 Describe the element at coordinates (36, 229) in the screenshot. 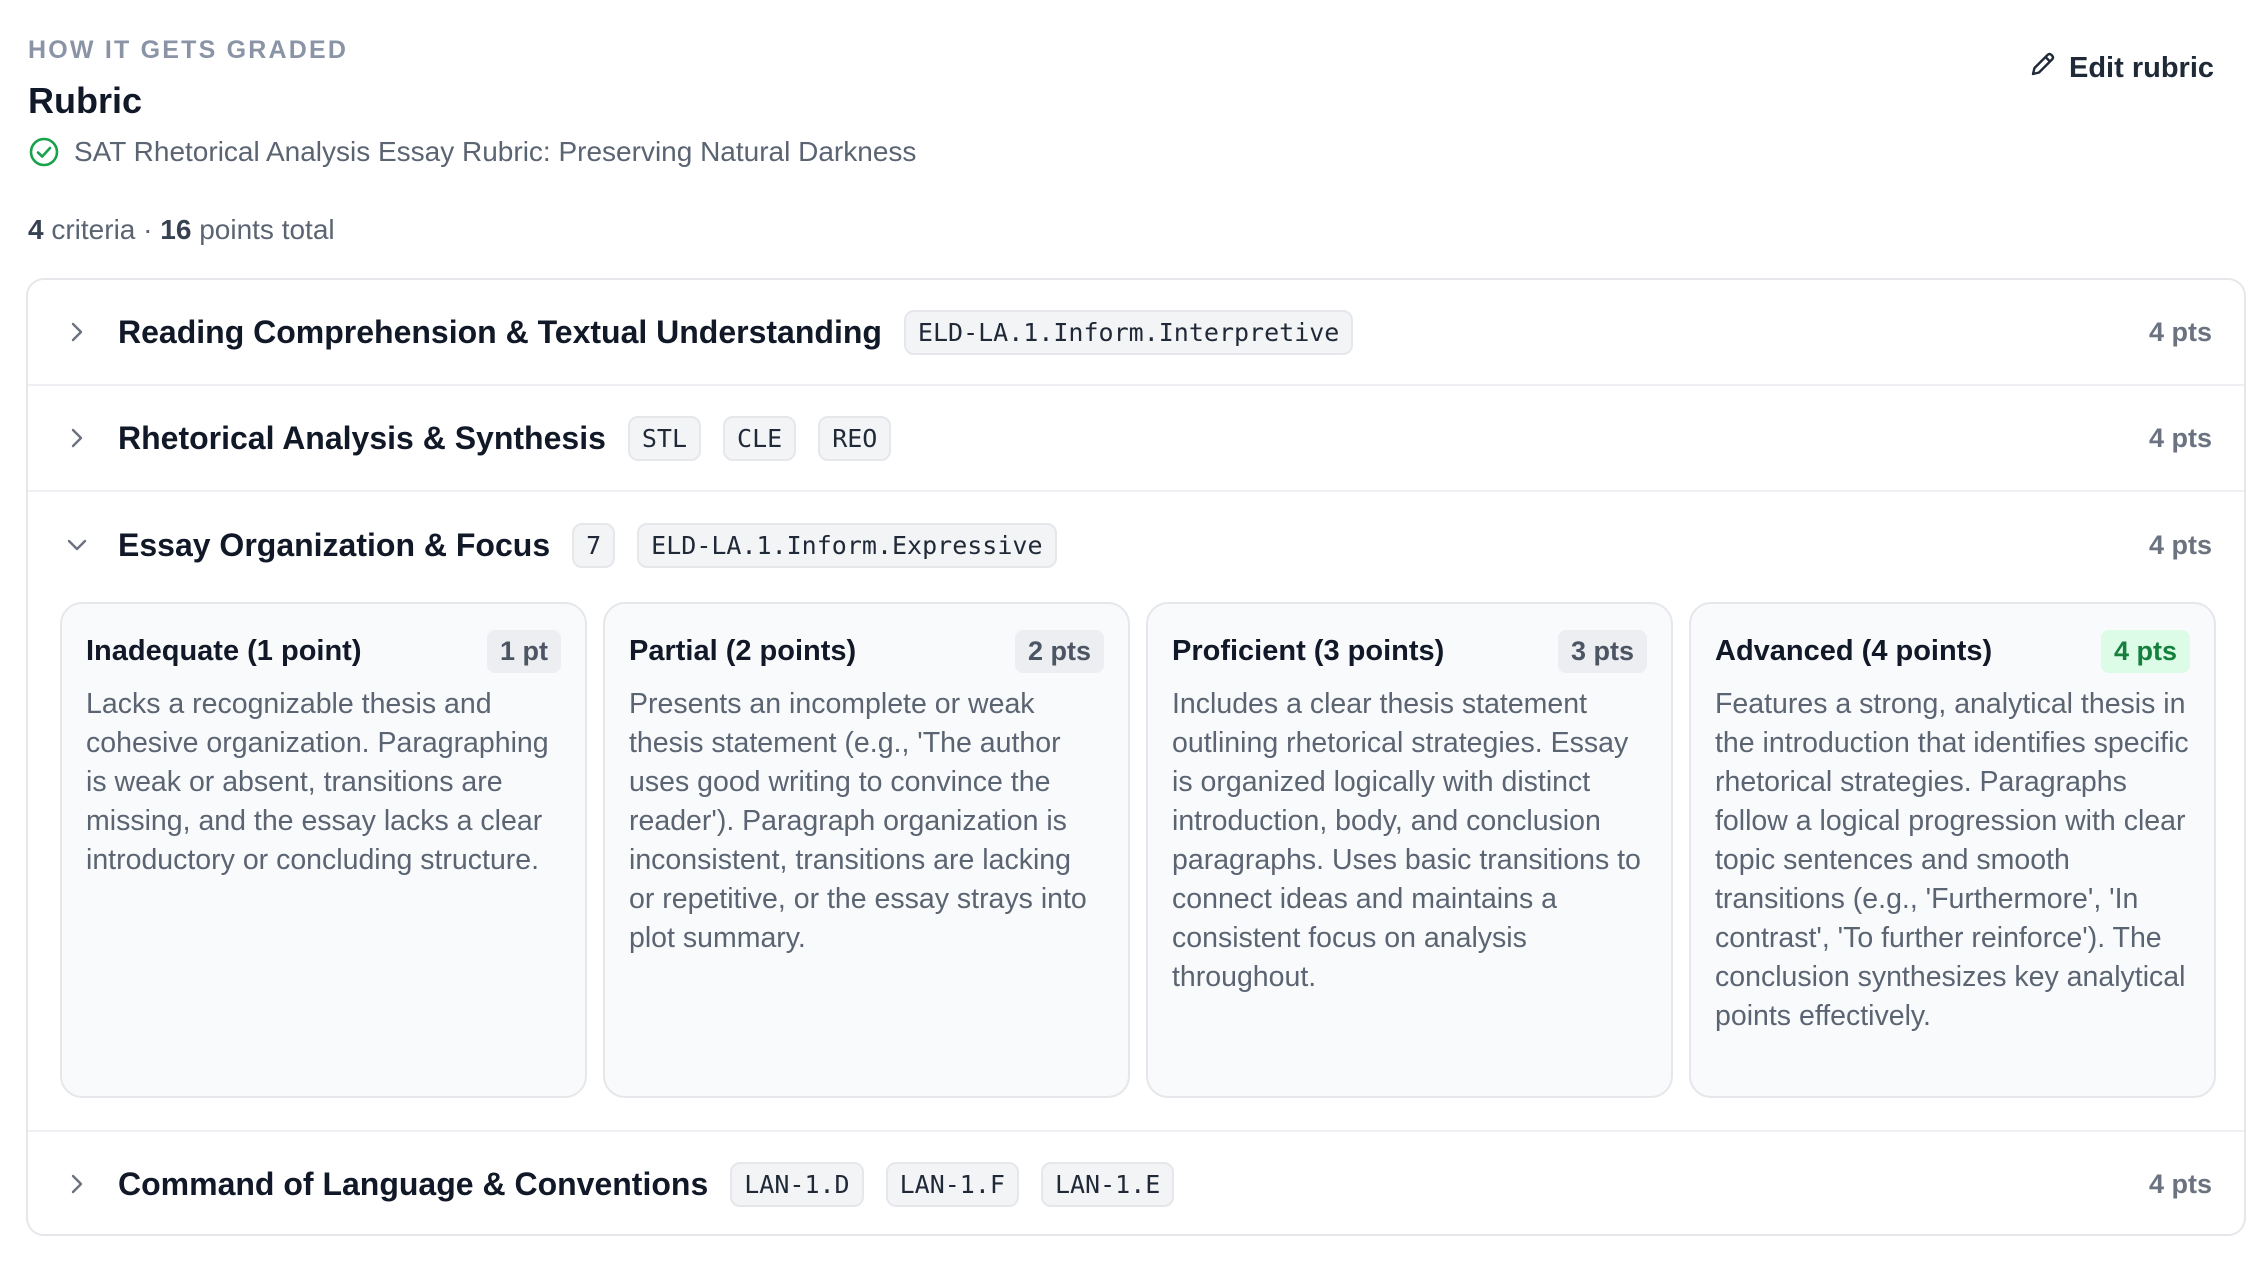

I see `criteria-count: 4` at that location.